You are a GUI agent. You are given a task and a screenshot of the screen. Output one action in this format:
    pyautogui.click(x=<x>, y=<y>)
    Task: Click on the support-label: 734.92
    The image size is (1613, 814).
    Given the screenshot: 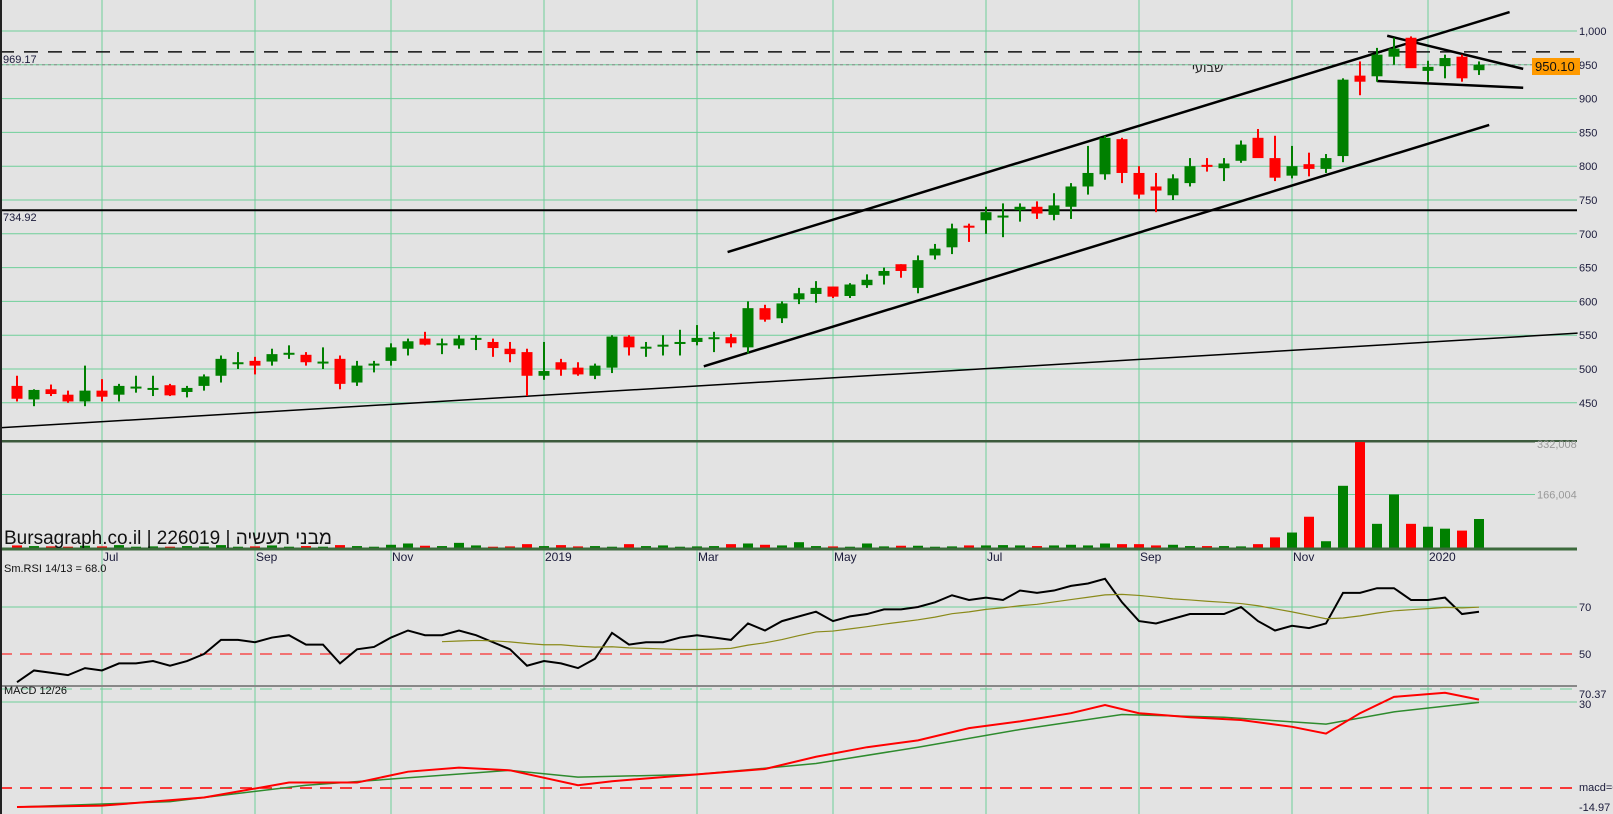 What is the action you would take?
    pyautogui.click(x=20, y=218)
    